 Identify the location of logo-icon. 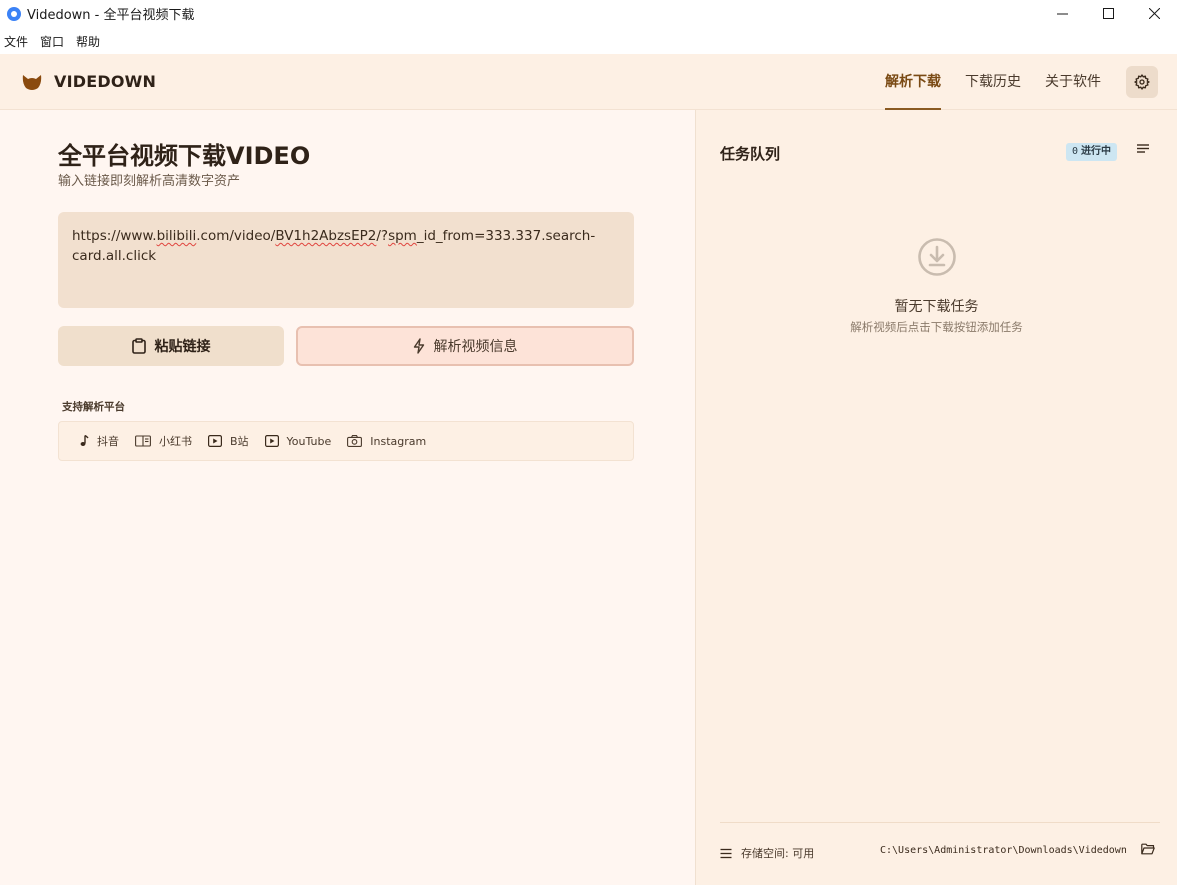
(32, 82).